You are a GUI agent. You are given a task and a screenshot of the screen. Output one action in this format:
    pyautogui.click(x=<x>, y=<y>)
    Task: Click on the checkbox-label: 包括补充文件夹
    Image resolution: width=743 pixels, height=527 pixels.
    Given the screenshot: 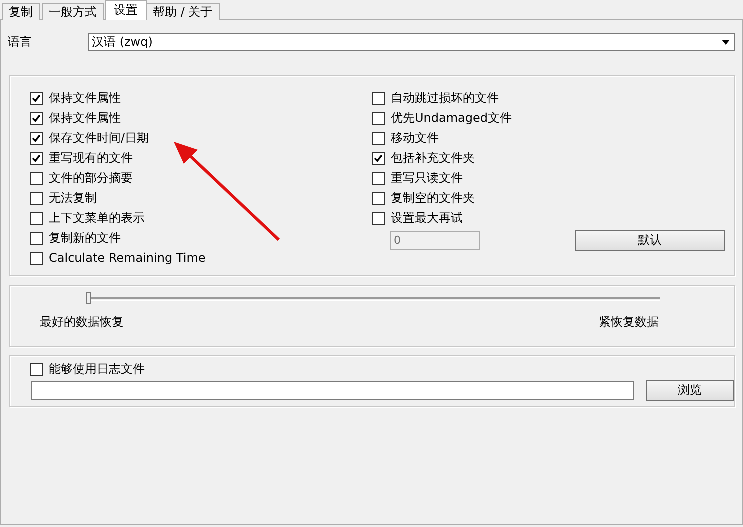 What is the action you would take?
    pyautogui.click(x=433, y=158)
    